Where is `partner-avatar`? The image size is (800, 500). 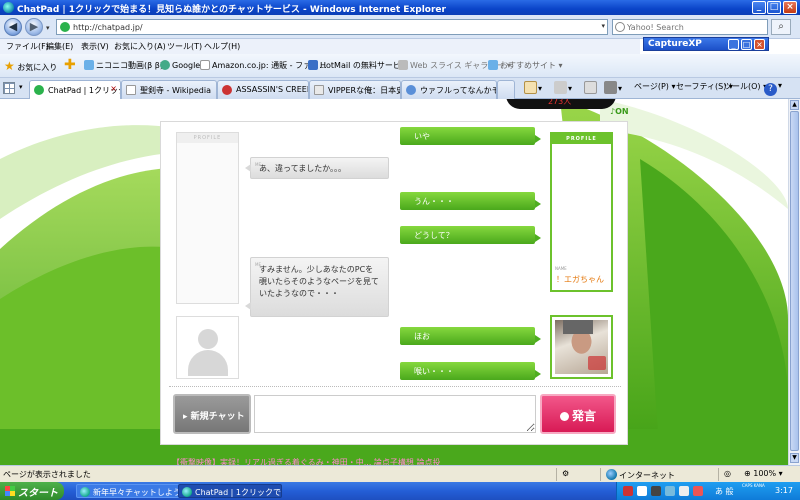
partner-avatar is located at coordinates (581, 347).